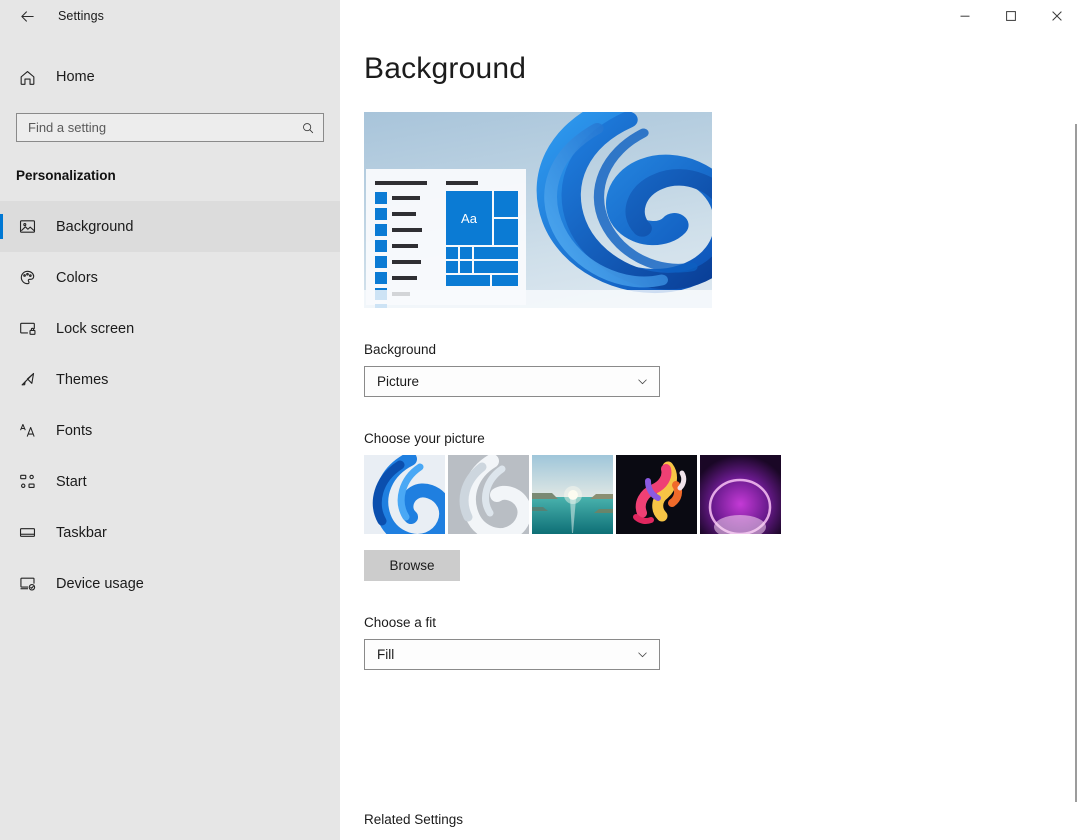 The image size is (1080, 840). I want to click on sidebar-item-label: Start, so click(71, 481).